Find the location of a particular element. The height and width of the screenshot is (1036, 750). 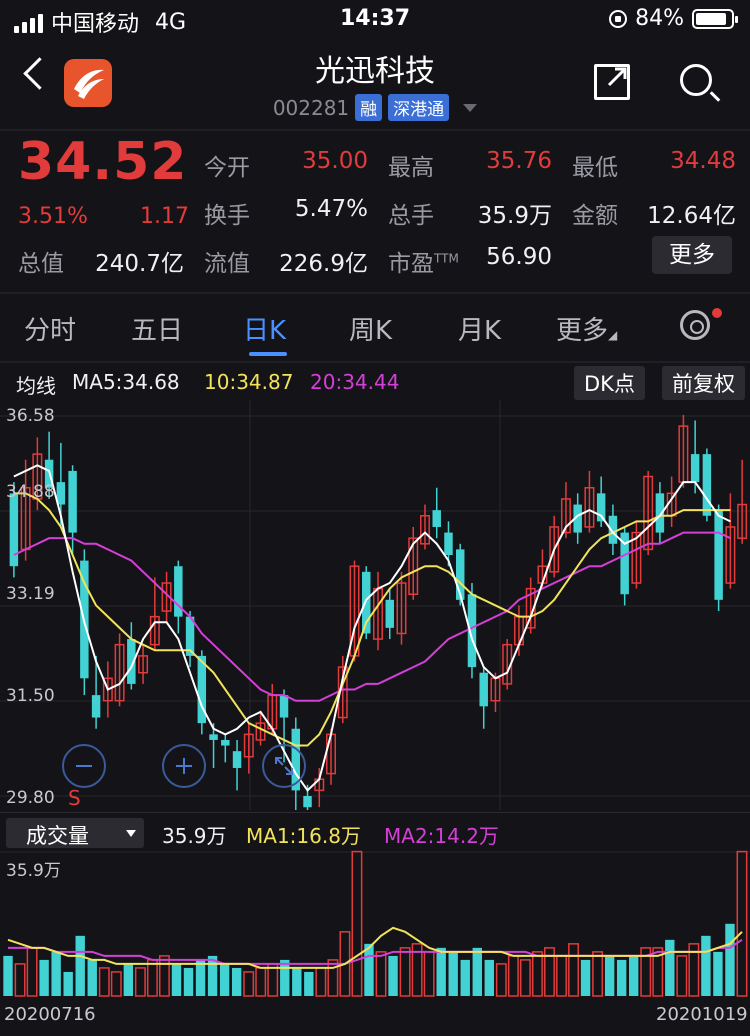

rotation-lock-icon is located at coordinates (618, 18).